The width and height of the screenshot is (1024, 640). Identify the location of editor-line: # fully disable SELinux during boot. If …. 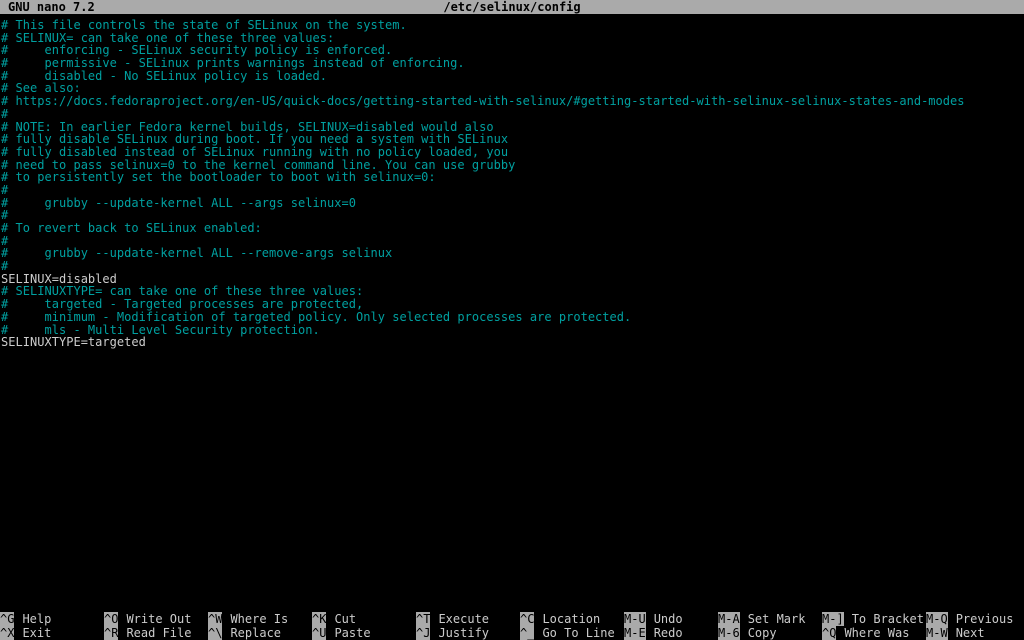
(255, 139).